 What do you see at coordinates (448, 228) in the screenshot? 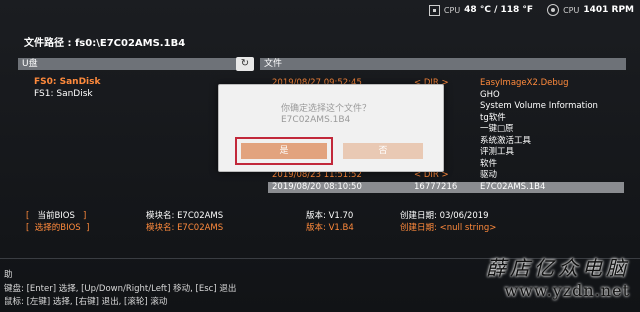
I see `selected-created: 创建日期: <null string>` at bounding box center [448, 228].